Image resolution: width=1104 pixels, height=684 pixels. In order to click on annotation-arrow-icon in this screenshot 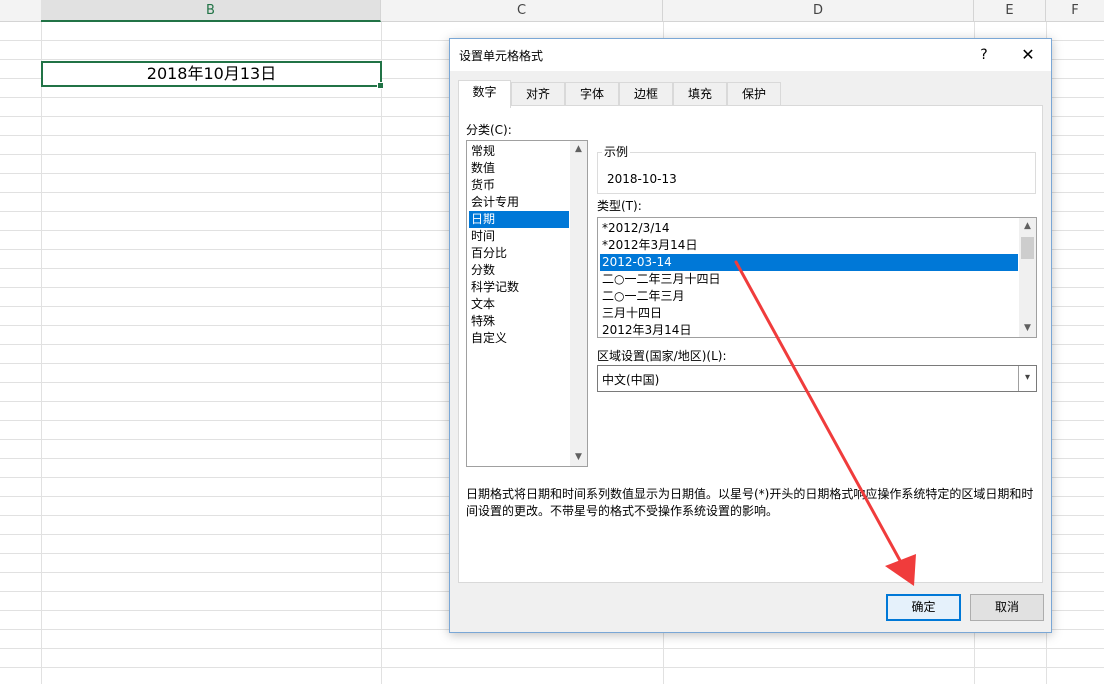, I will do `click(825, 423)`.